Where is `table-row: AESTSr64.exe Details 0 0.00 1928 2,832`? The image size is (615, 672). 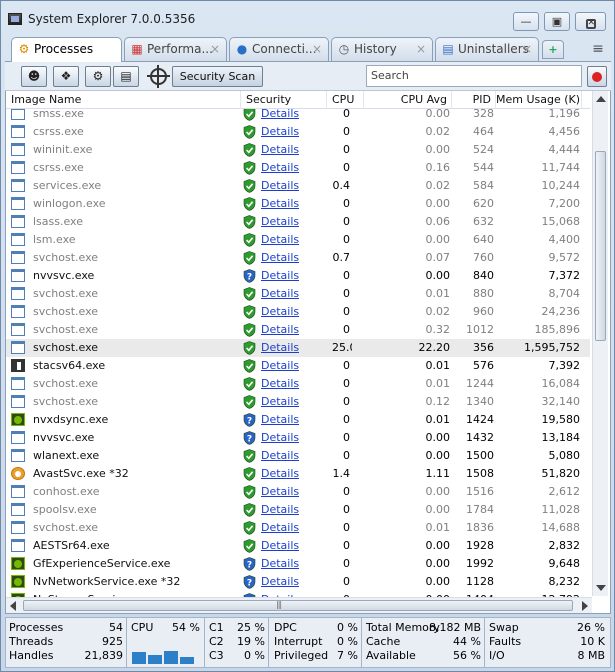
table-row: AESTSr64.exe Details 0 0.00 1928 2,832 is located at coordinates (298, 546).